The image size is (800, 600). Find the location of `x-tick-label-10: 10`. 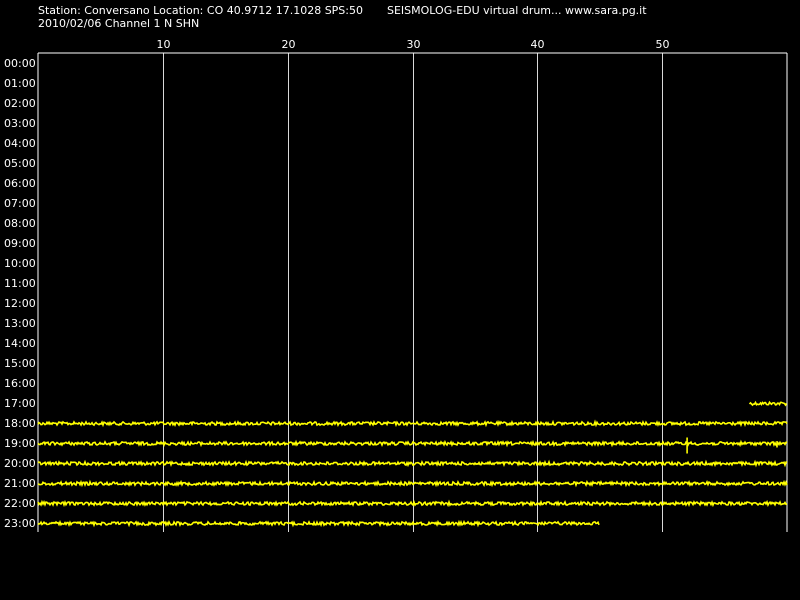

x-tick-label-10: 10 is located at coordinates (164, 44).